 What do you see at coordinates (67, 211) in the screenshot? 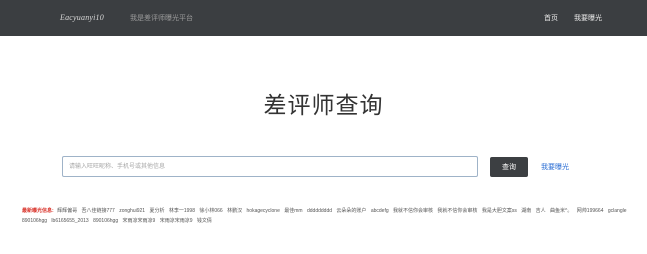
I see `recent-exposure-item: 辉辉偏哥` at bounding box center [67, 211].